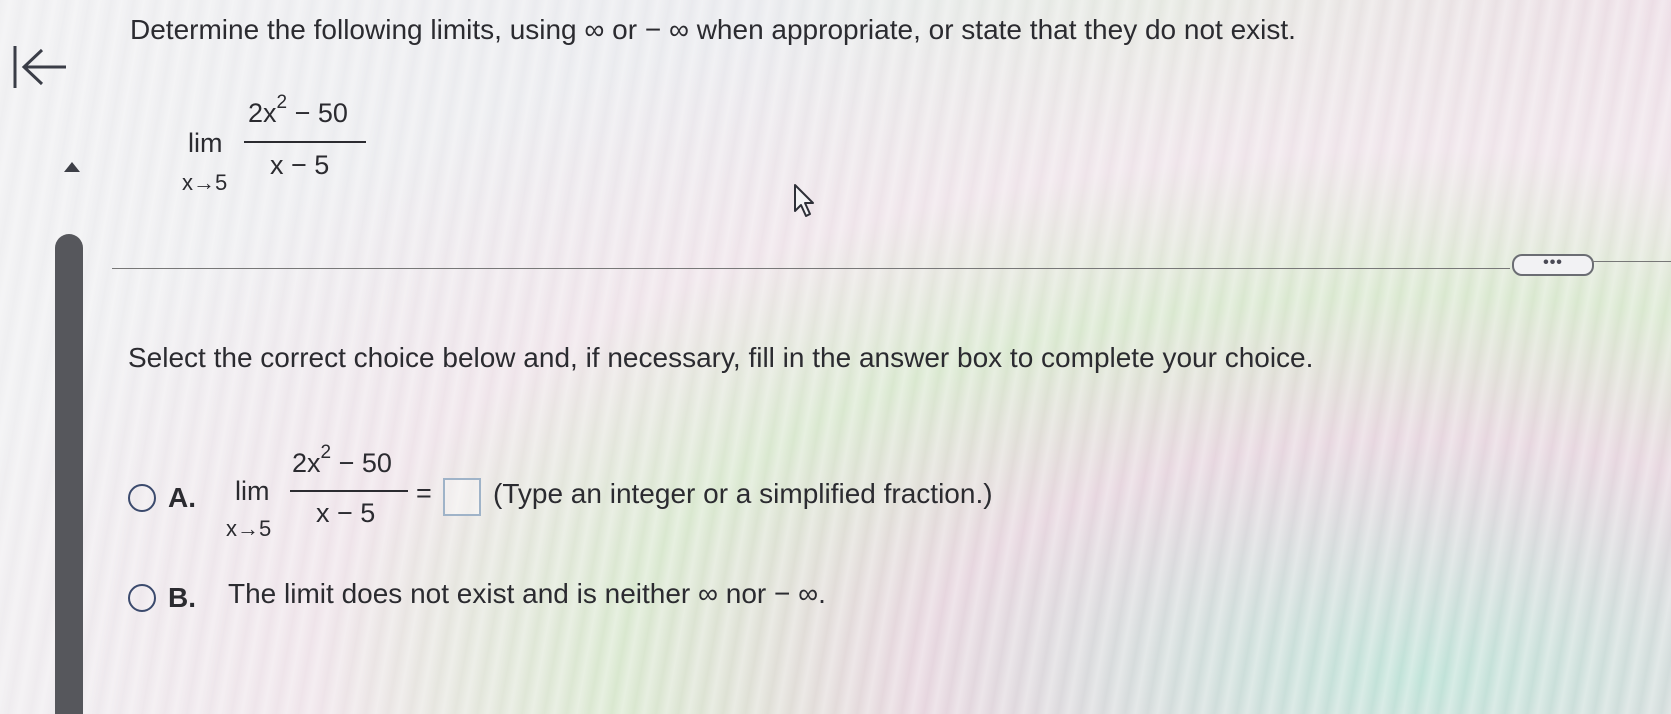 This screenshot has width=1671, height=714. What do you see at coordinates (182, 497) in the screenshot?
I see `choice-a-letter: A.` at bounding box center [182, 497].